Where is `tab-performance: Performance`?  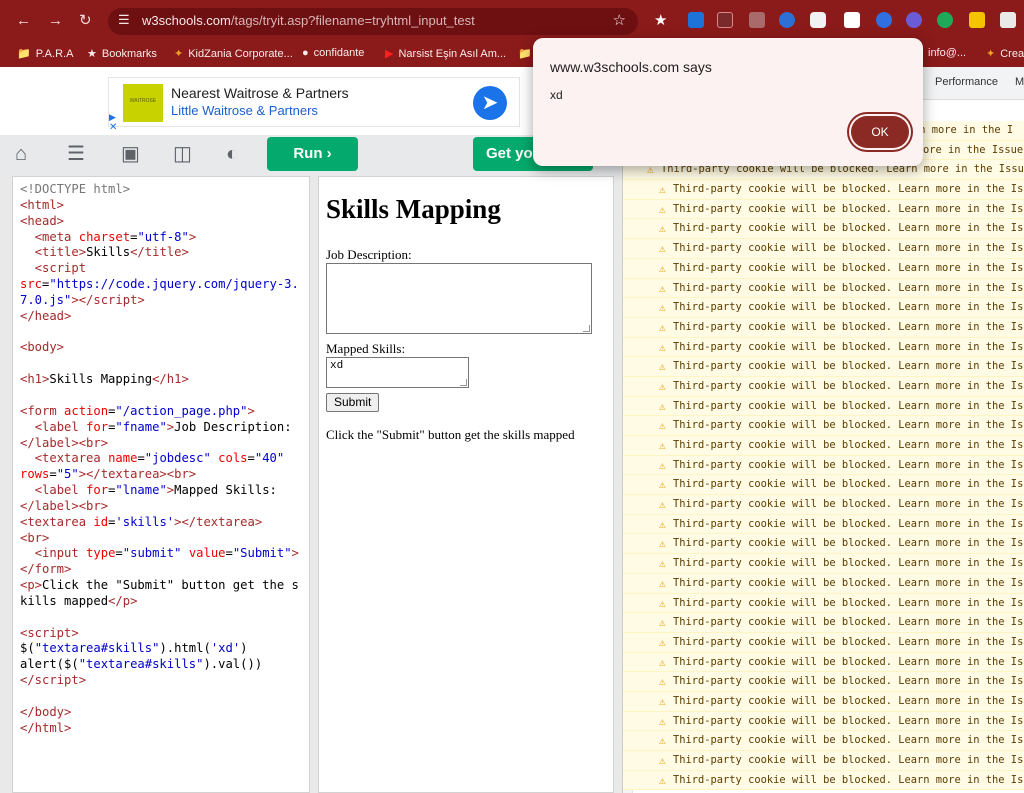 tab-performance: Performance is located at coordinates (966, 82).